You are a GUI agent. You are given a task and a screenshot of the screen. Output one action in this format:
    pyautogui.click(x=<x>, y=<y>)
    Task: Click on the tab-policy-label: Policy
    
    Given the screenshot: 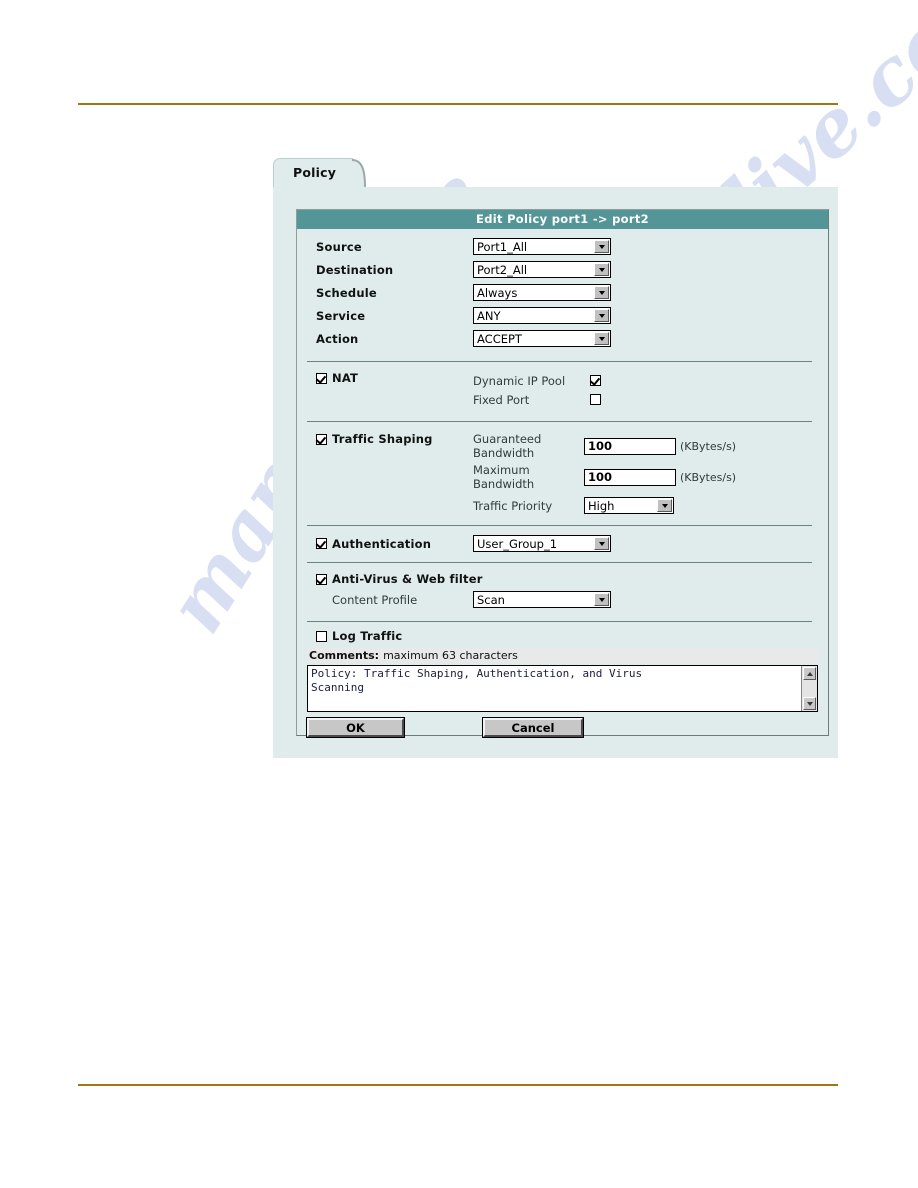 What is the action you would take?
    pyautogui.click(x=315, y=172)
    